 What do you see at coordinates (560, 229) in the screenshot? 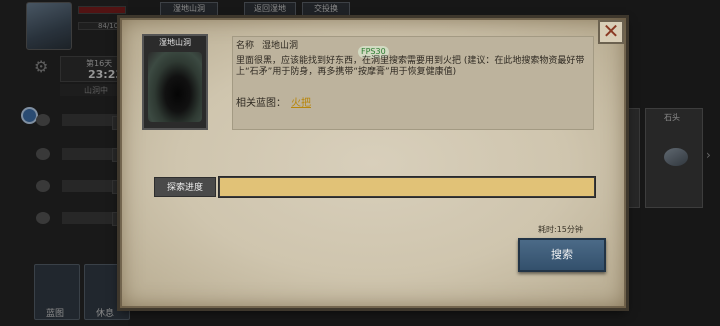
I see `time-cost: 耗时:15分钟` at bounding box center [560, 229].